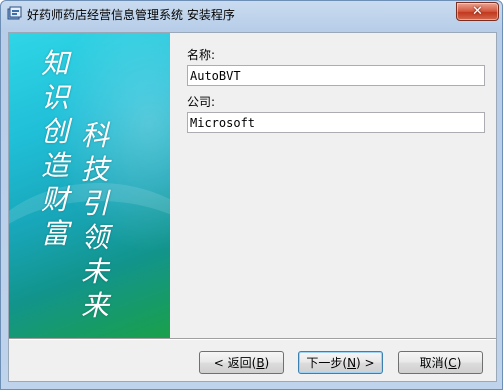 This screenshot has width=503, height=390. I want to click on next-button: 下一步(N) >, so click(340, 362).